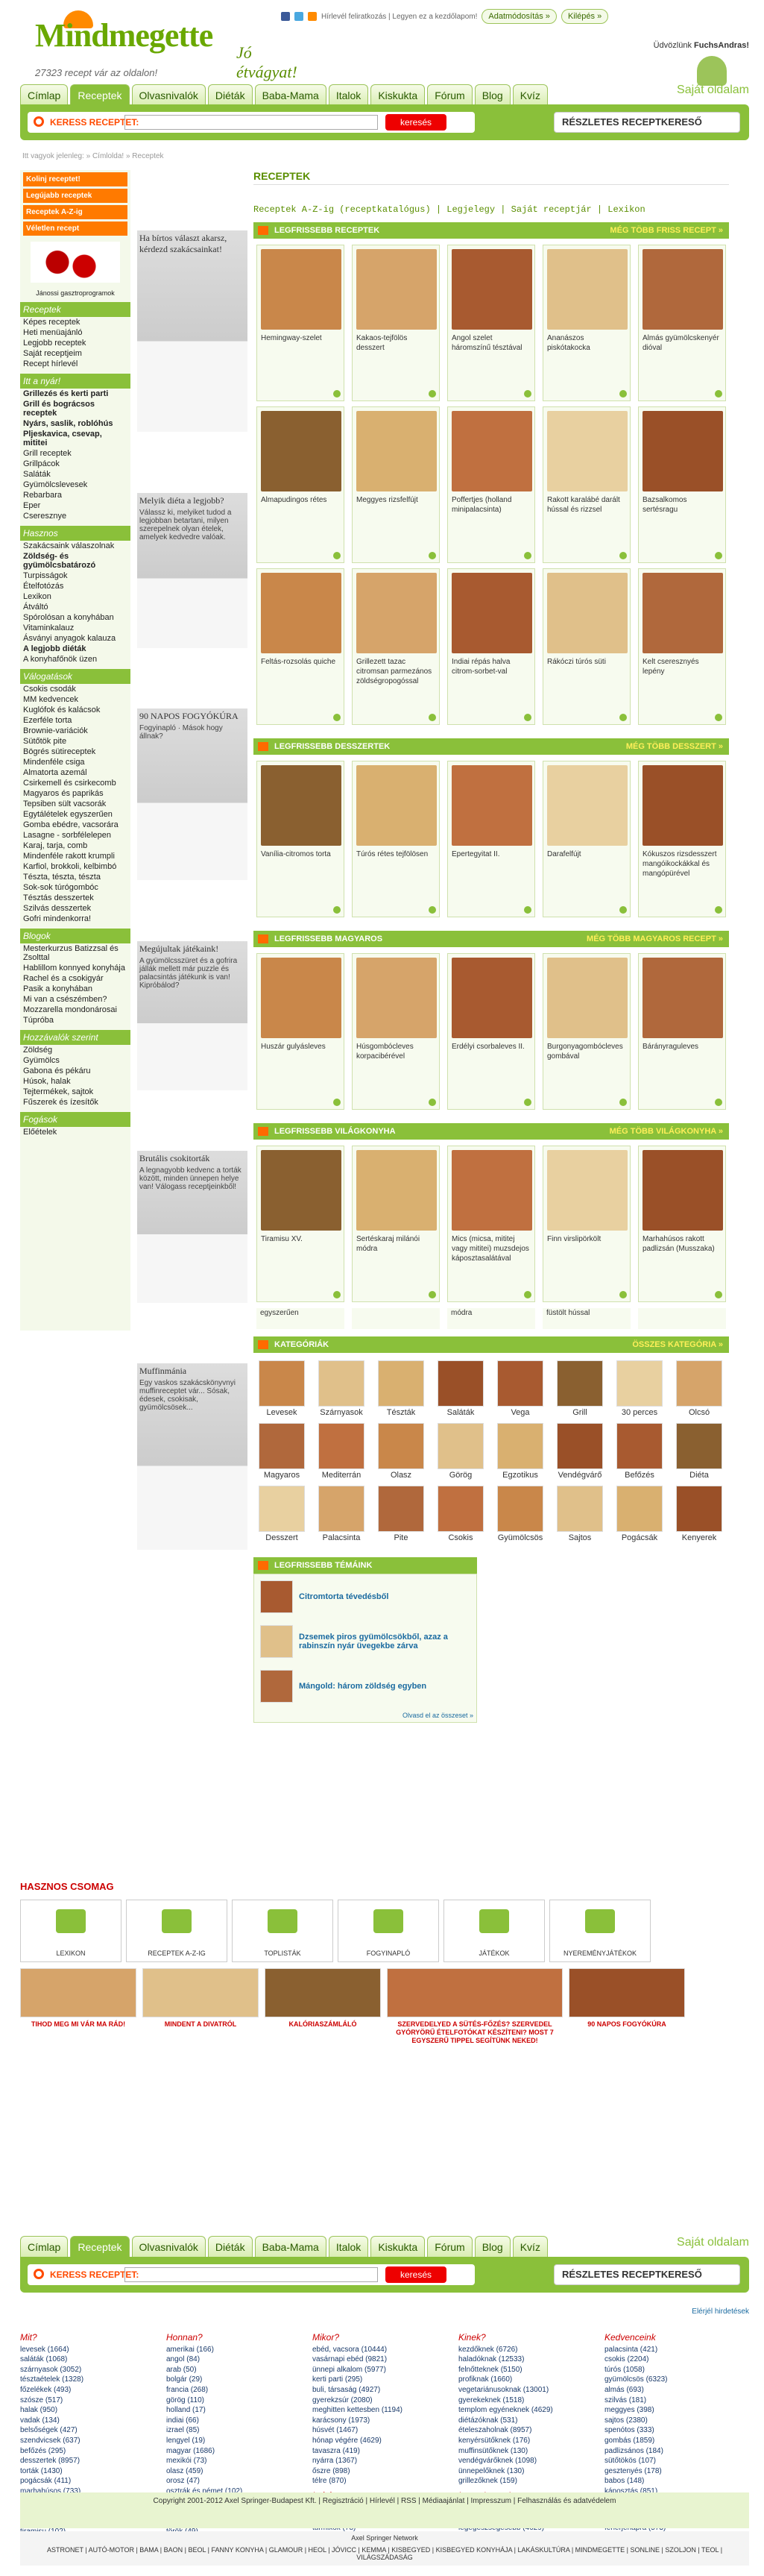  Describe the element at coordinates (682, 1032) in the screenshot. I see `recipe-card: Bárányraguleves` at that location.